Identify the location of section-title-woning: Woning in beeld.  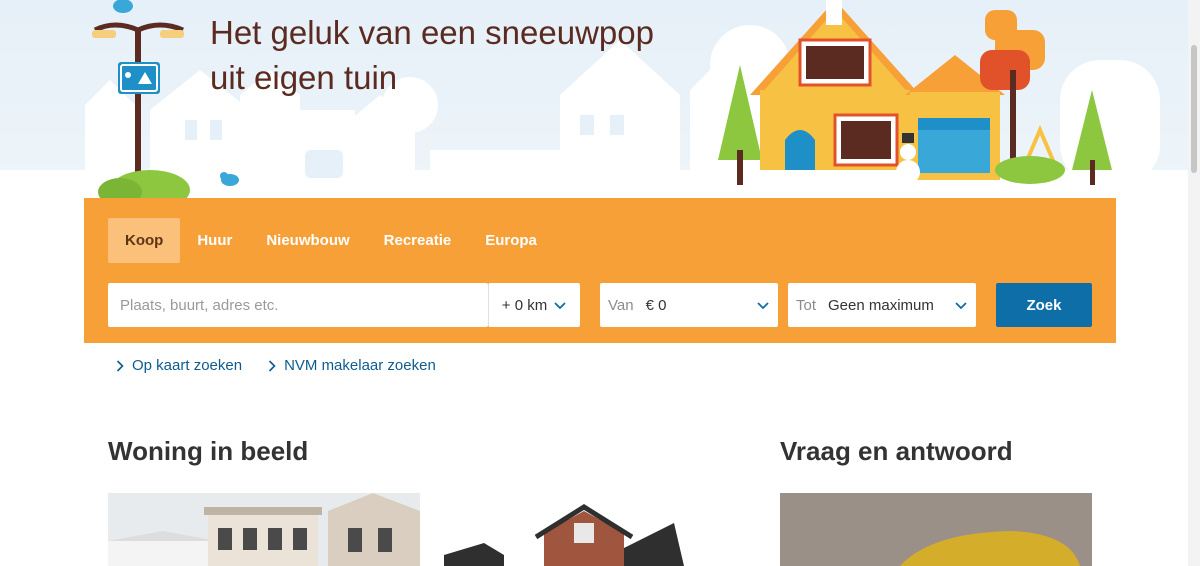
(208, 451).